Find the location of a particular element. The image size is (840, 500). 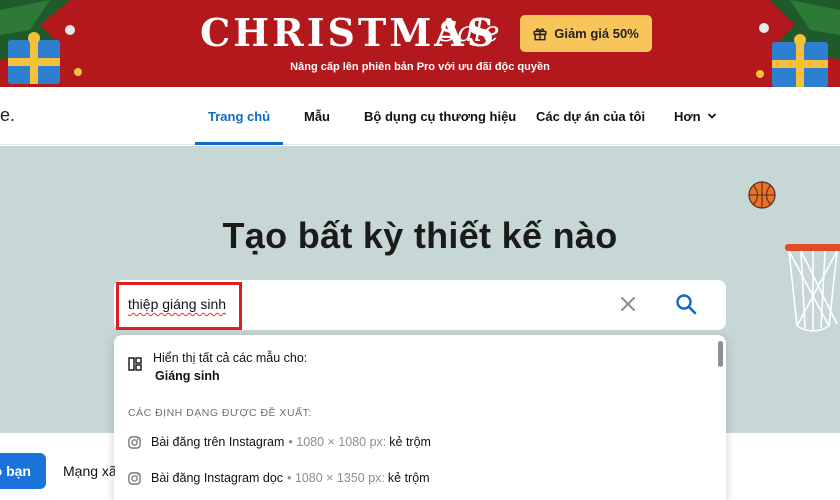

clear-search-button is located at coordinates (628, 304).